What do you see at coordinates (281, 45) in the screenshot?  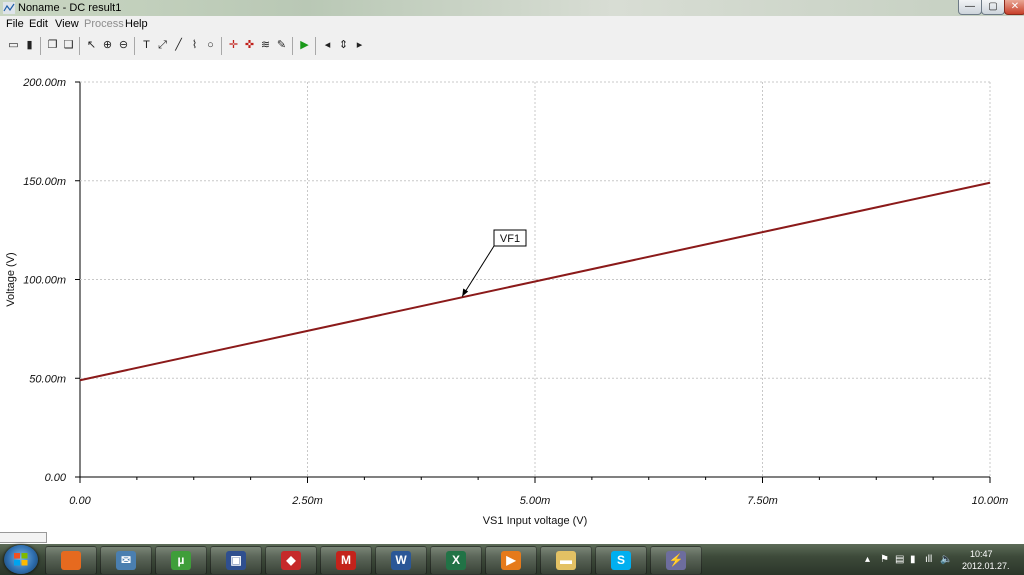 I see `probe-icon: ✎` at bounding box center [281, 45].